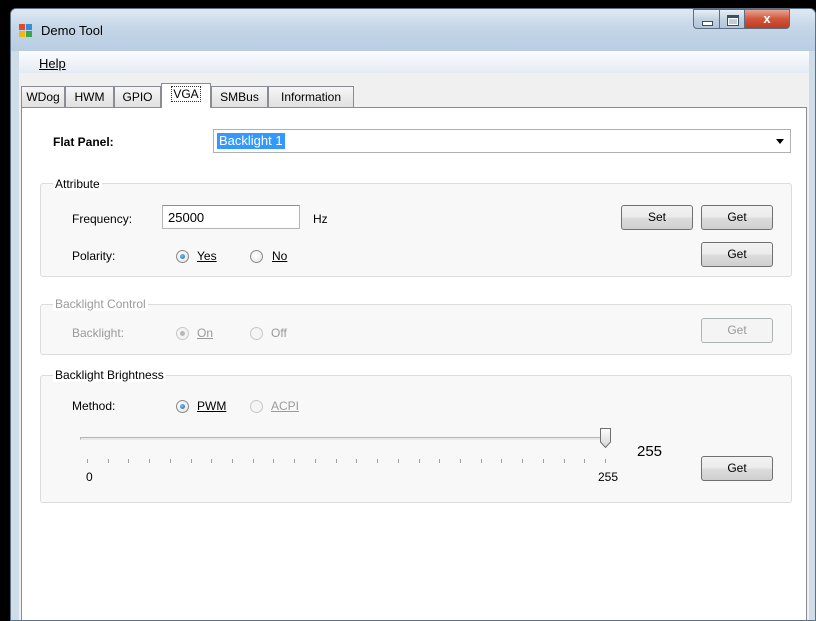 The image size is (816, 621). Describe the element at coordinates (605, 438) in the screenshot. I see `brightness-slider-thumb` at that location.